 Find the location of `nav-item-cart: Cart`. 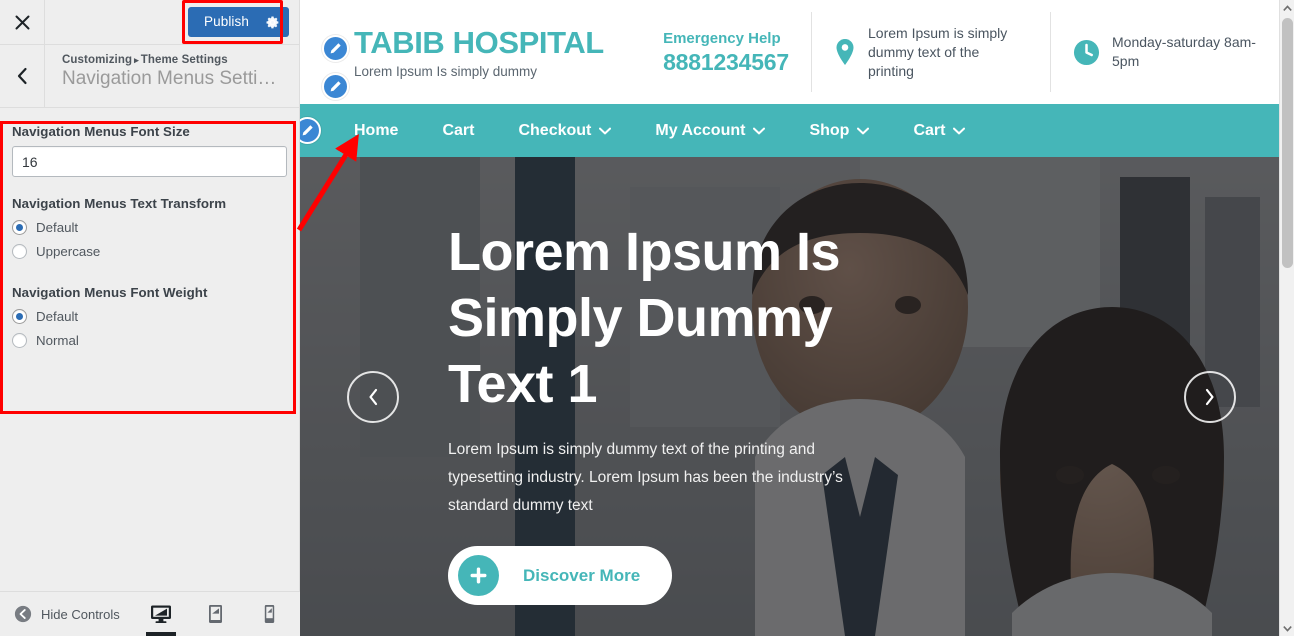

nav-item-cart: Cart is located at coordinates (458, 130).